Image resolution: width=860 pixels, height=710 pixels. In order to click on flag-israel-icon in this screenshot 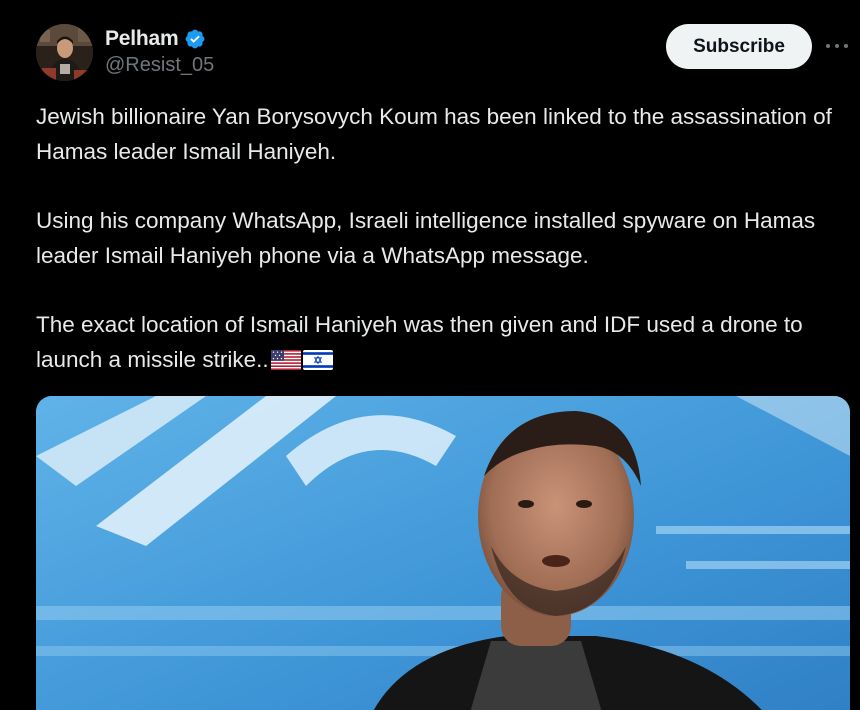, I will do `click(317, 359)`.